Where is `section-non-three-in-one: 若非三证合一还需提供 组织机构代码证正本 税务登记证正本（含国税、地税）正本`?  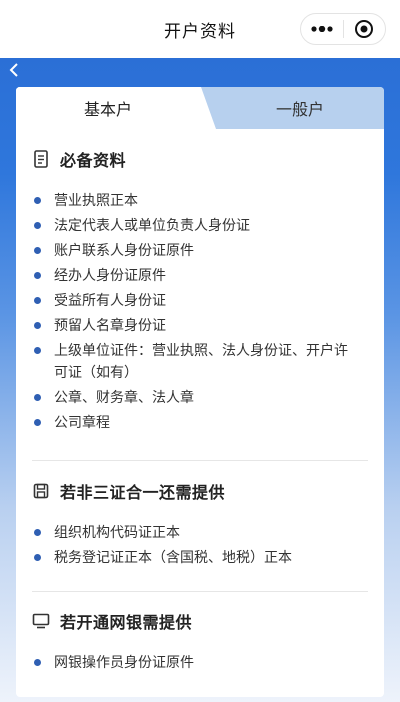 section-non-three-in-one: 若非三证合一还需提供 组织机构代码证正本 税务登记证正本（含国税、地税）正本 is located at coordinates (200, 524).